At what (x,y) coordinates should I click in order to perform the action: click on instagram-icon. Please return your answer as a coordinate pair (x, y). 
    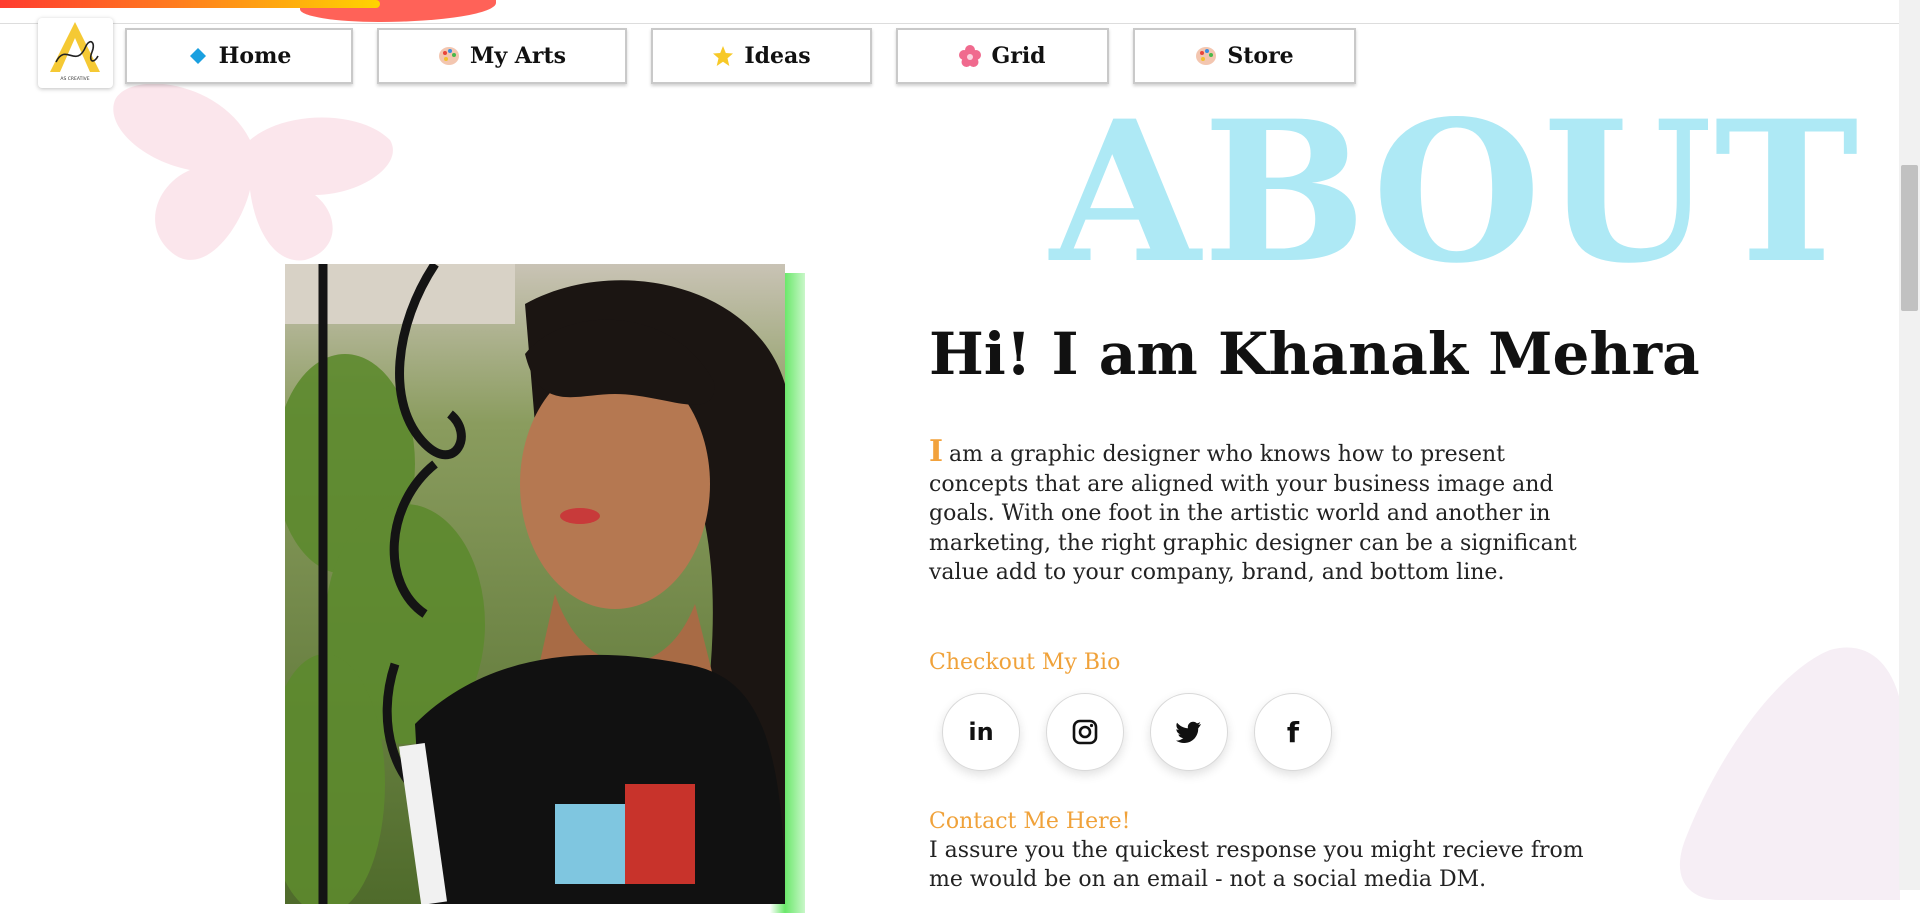
    Looking at the image, I should click on (1085, 732).